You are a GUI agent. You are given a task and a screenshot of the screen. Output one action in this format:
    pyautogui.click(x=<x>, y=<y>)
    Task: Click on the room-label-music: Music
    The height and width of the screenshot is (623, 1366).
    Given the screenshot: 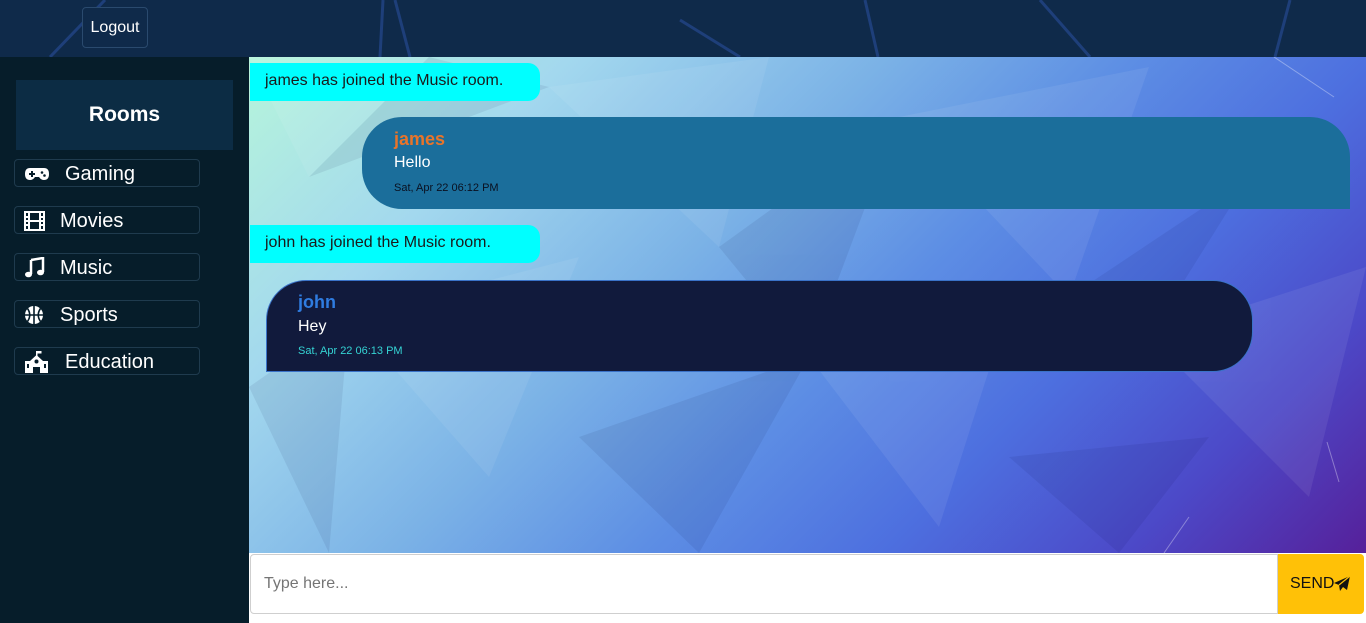 What is the action you would take?
    pyautogui.click(x=86, y=268)
    